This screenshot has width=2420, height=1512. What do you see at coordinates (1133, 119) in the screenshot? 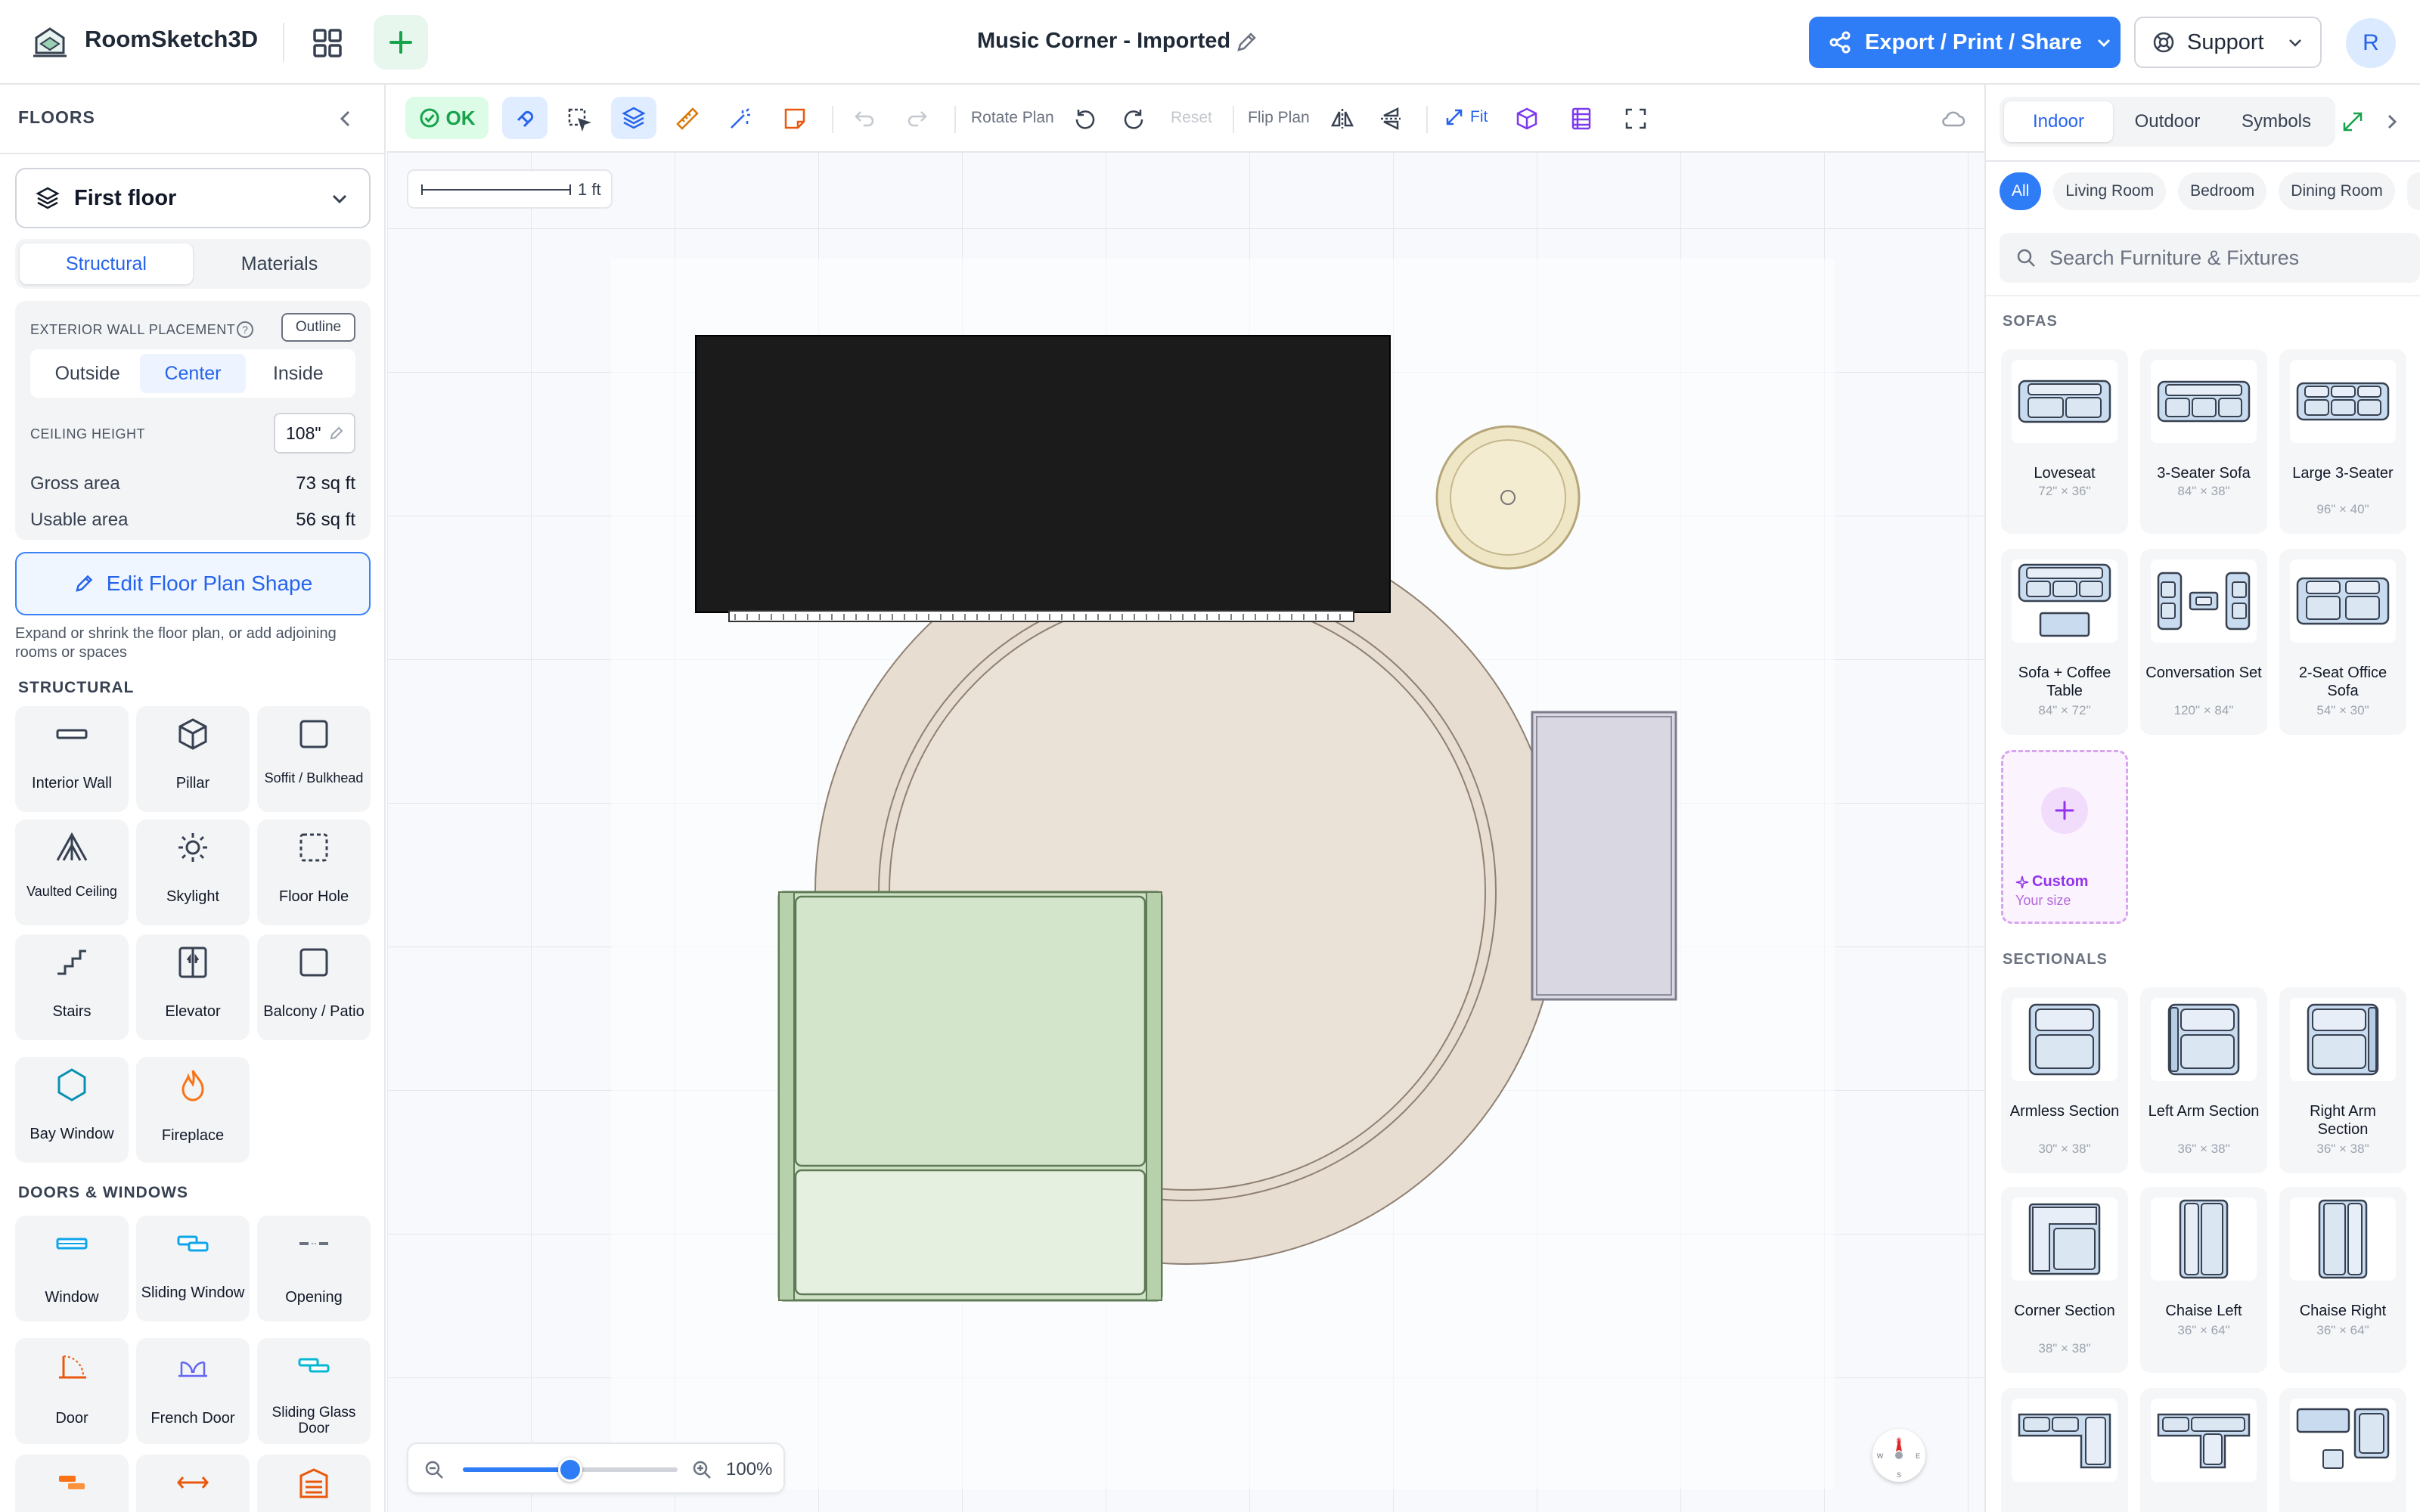
I see `rotate-right-icon` at bounding box center [1133, 119].